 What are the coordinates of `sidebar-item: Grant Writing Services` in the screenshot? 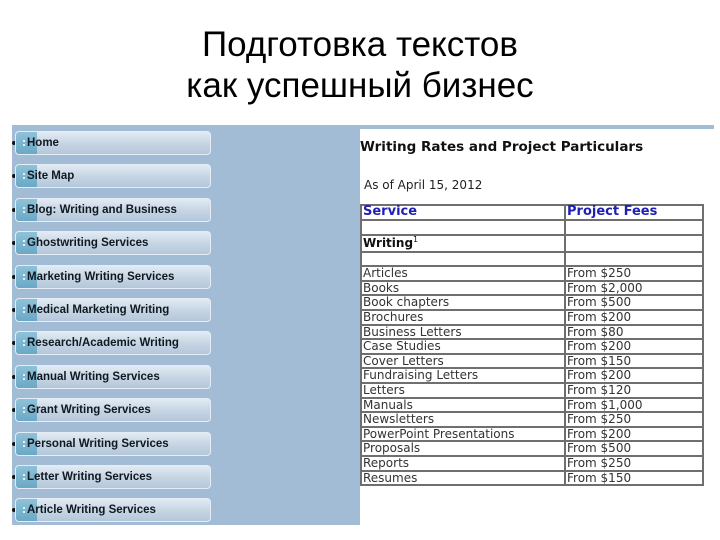 It's located at (118, 410).